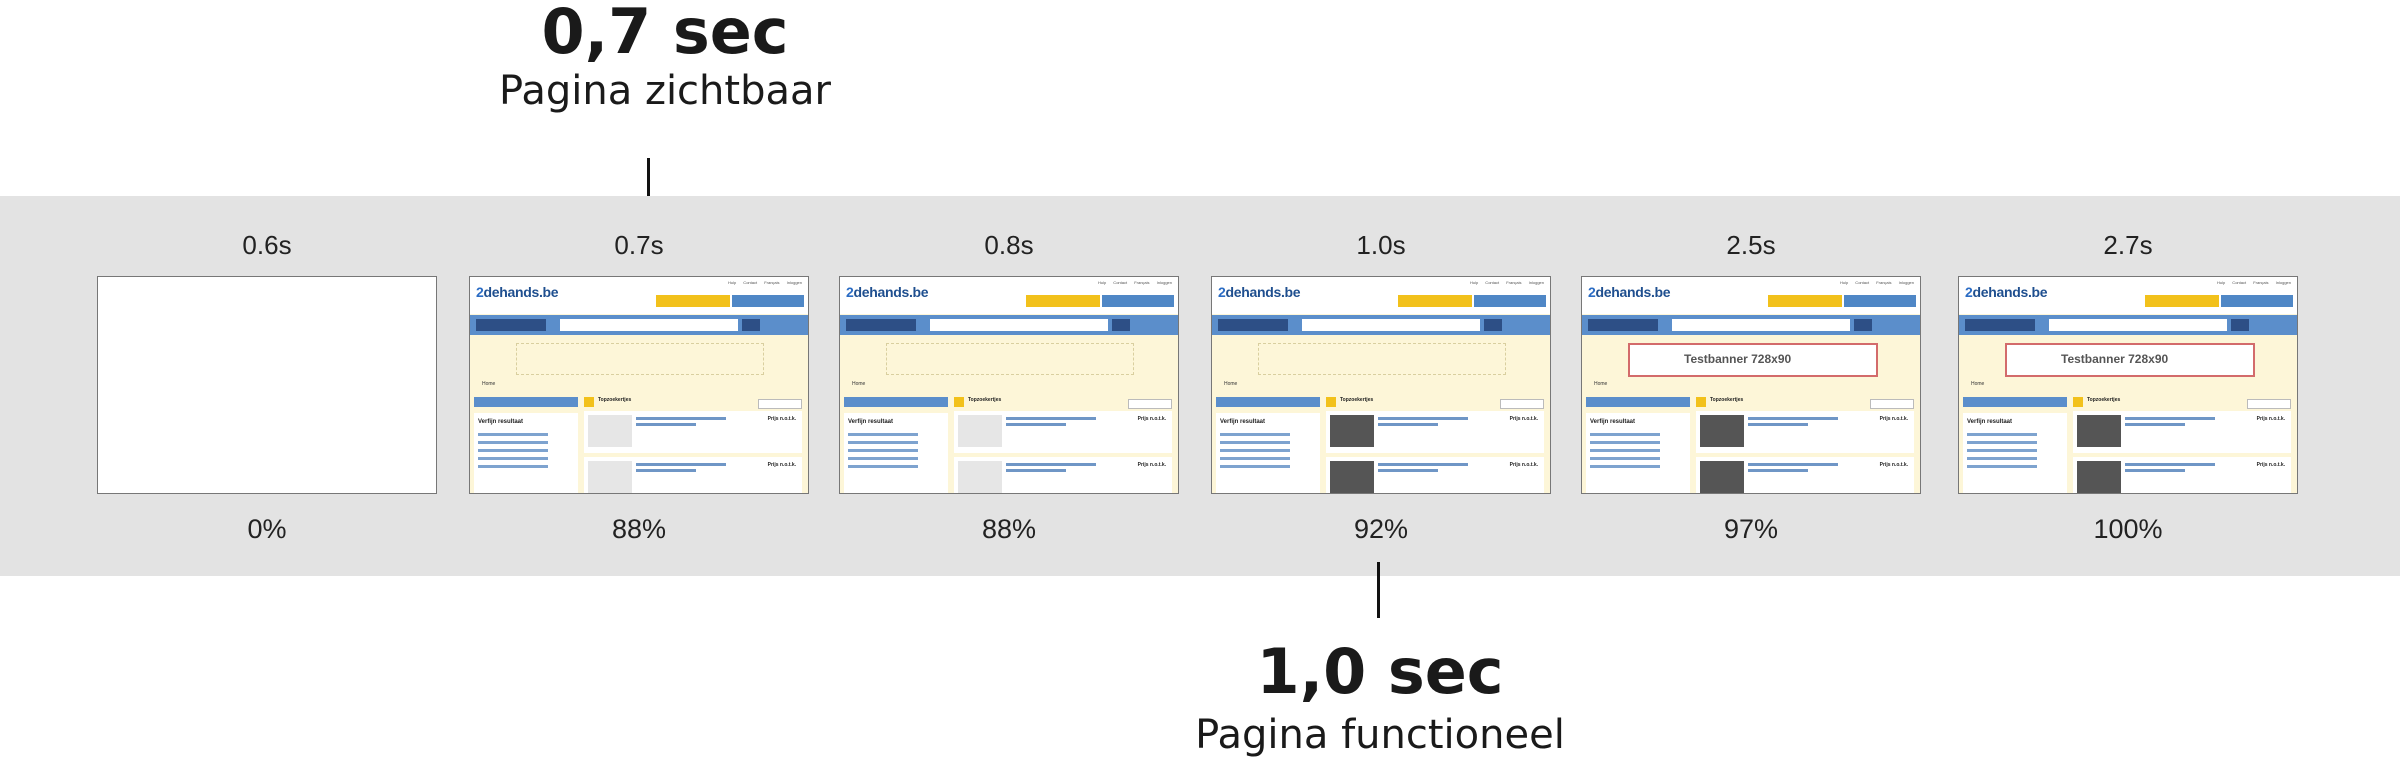 This screenshot has height=770, width=2400. I want to click on frame-time: 1.0s, so click(1381, 245).